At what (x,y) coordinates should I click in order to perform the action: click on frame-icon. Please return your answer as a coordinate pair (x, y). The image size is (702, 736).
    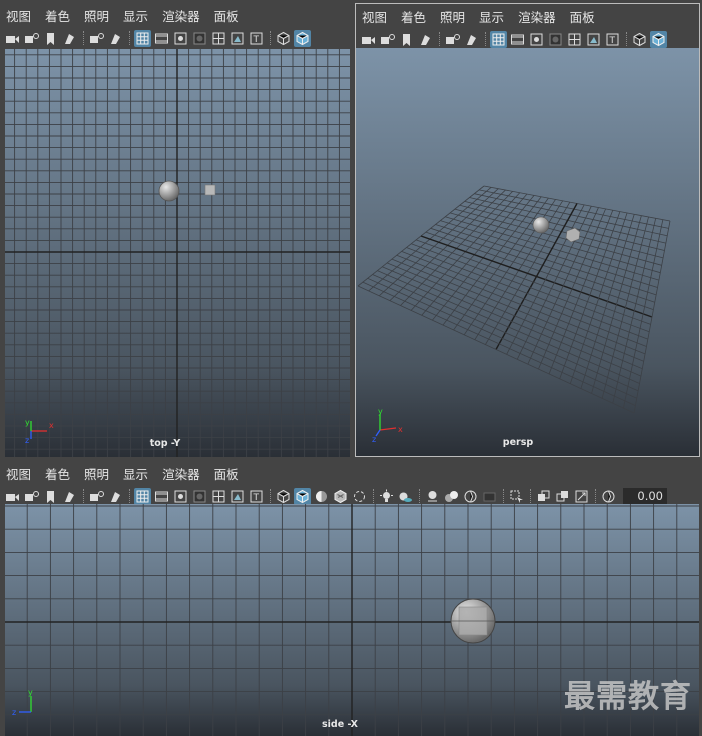
    Looking at the image, I should click on (543, 496).